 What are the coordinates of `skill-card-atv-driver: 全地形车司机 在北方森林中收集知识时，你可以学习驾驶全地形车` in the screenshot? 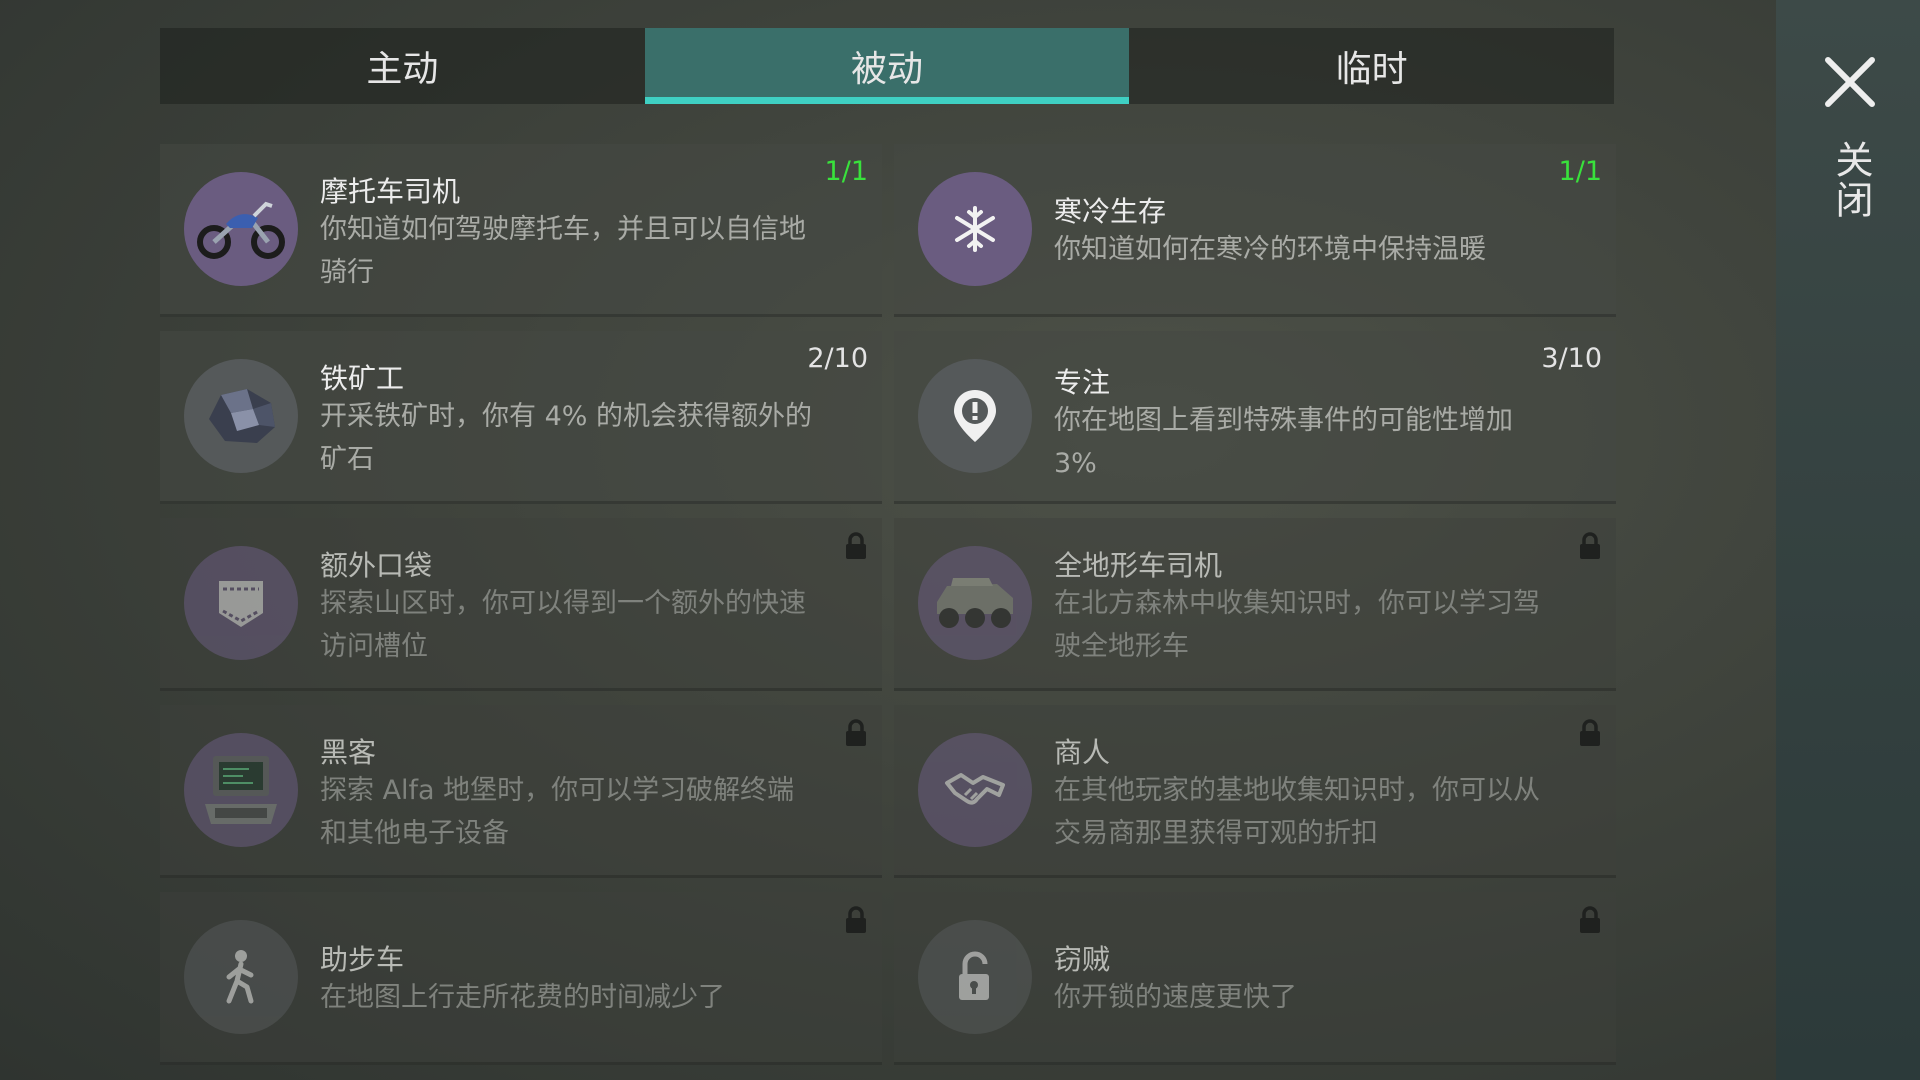 It's located at (1255, 604).